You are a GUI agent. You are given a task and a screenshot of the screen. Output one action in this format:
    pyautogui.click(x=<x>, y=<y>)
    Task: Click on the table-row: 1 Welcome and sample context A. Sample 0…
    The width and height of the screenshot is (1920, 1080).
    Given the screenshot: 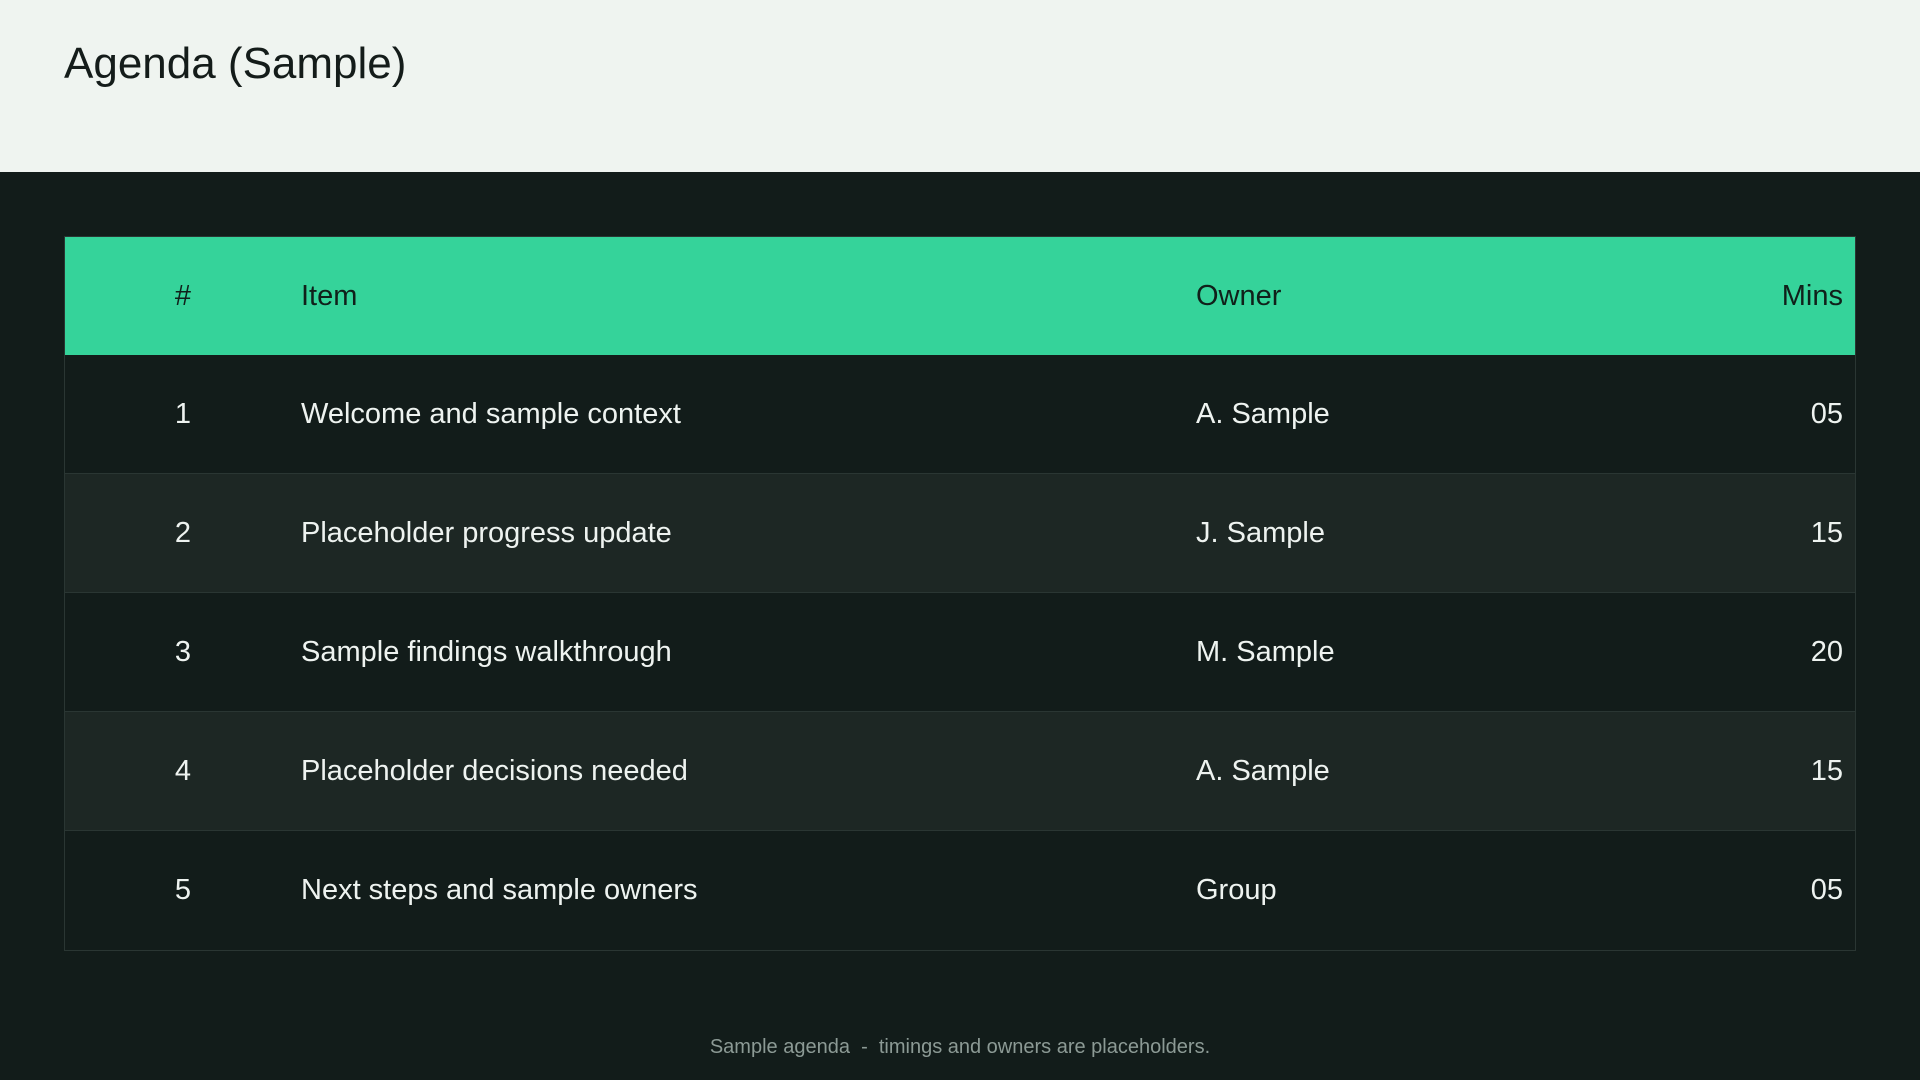 What is the action you would take?
    pyautogui.click(x=960, y=414)
    